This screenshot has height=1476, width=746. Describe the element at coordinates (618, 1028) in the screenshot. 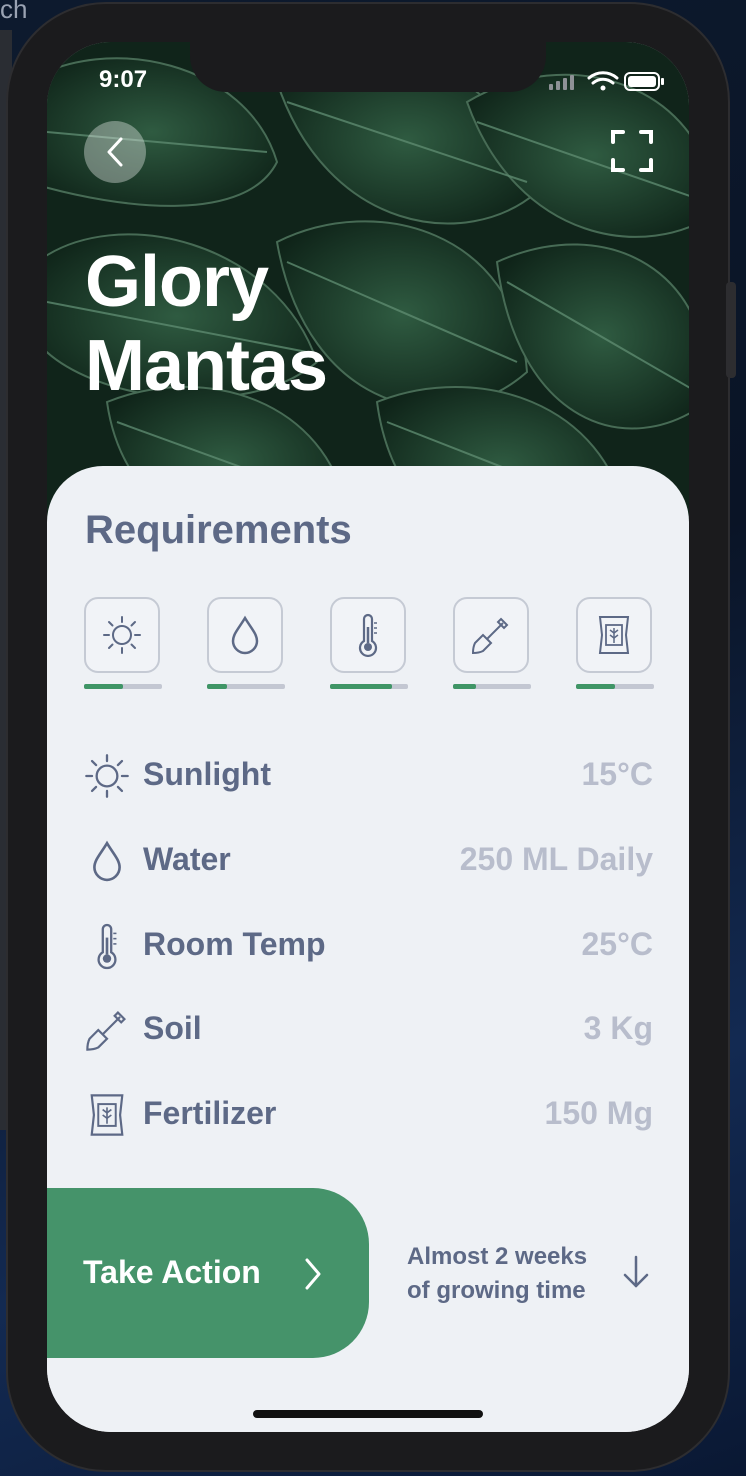

I see `requirement-value: 3 Kg` at that location.